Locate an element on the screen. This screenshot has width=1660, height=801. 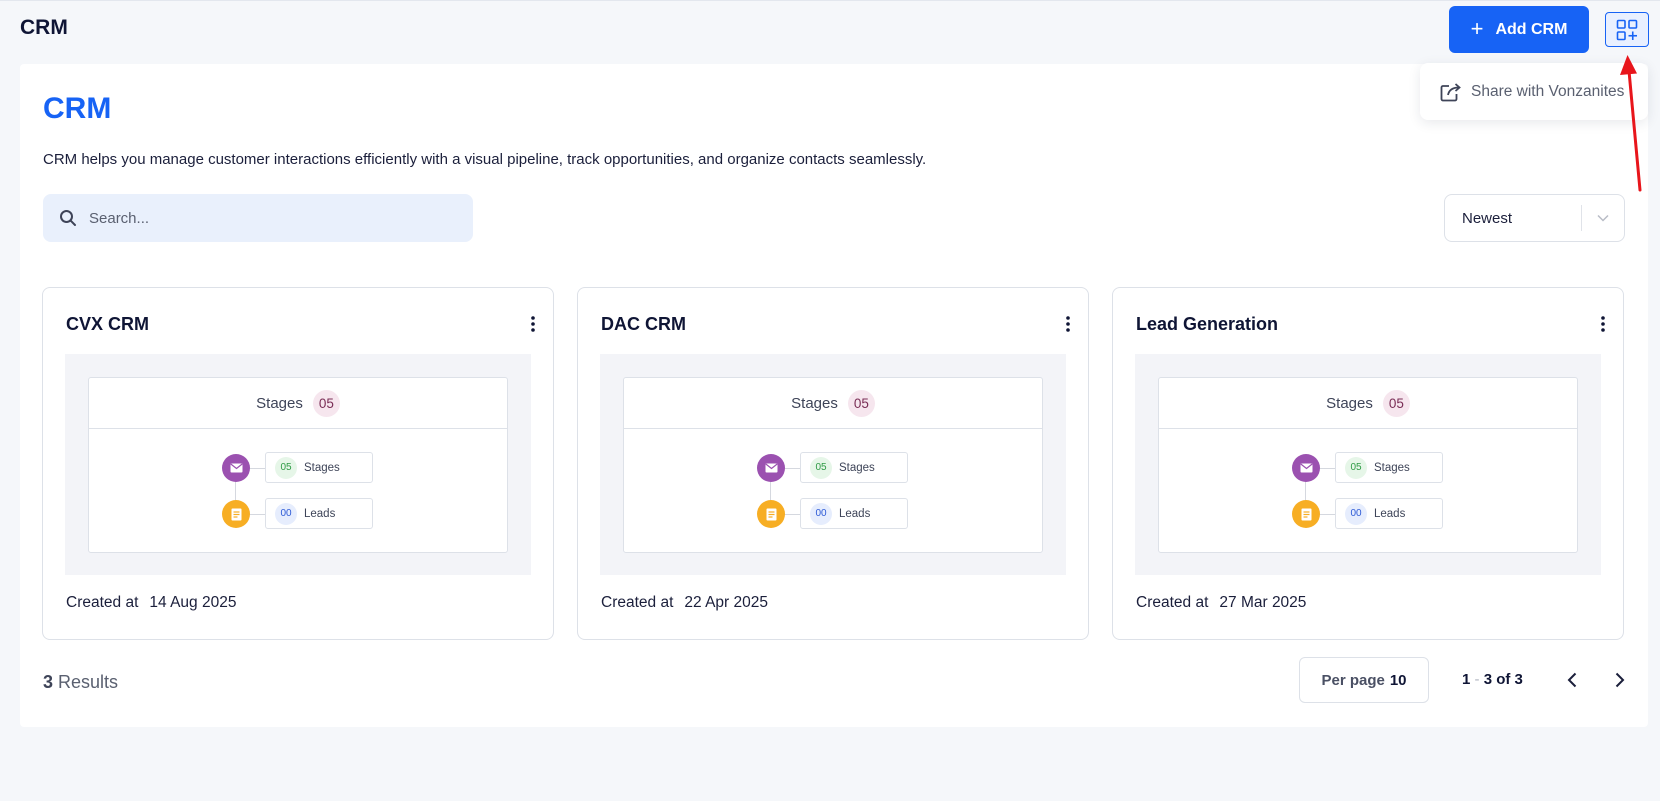
card-title: CVX CRM is located at coordinates (108, 324).